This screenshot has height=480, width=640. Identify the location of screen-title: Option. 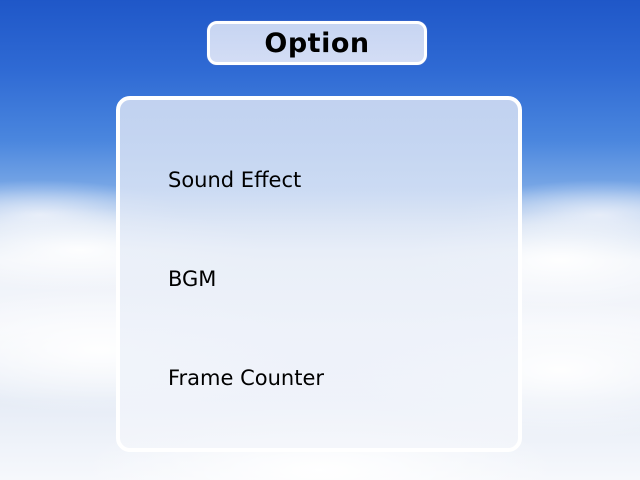
(317, 43).